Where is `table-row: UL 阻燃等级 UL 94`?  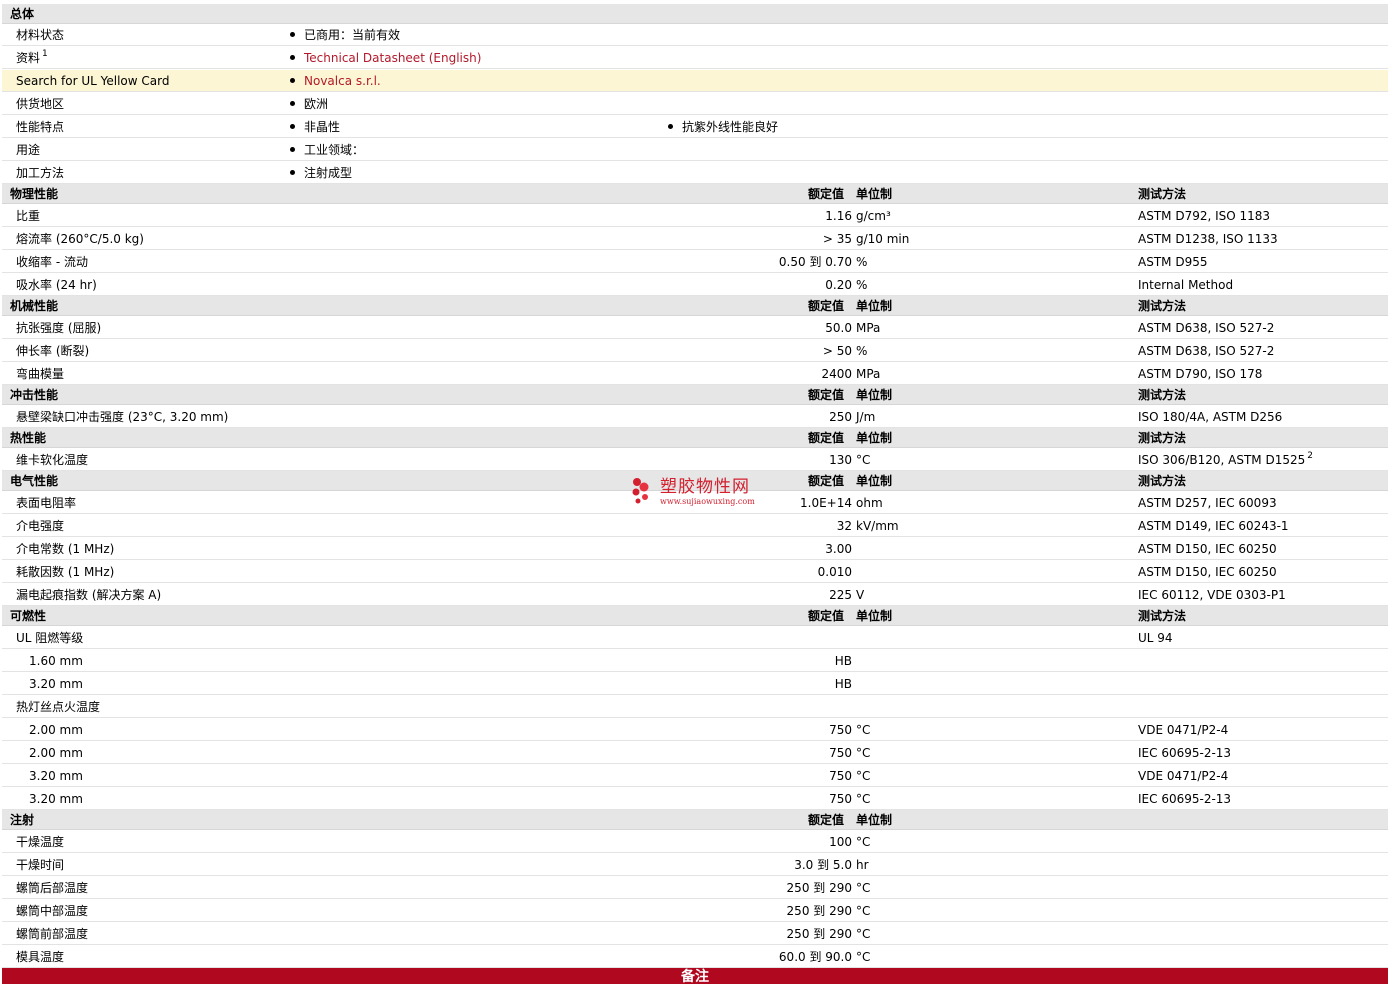
table-row: UL 阻燃等级 UL 94 is located at coordinates (695, 638).